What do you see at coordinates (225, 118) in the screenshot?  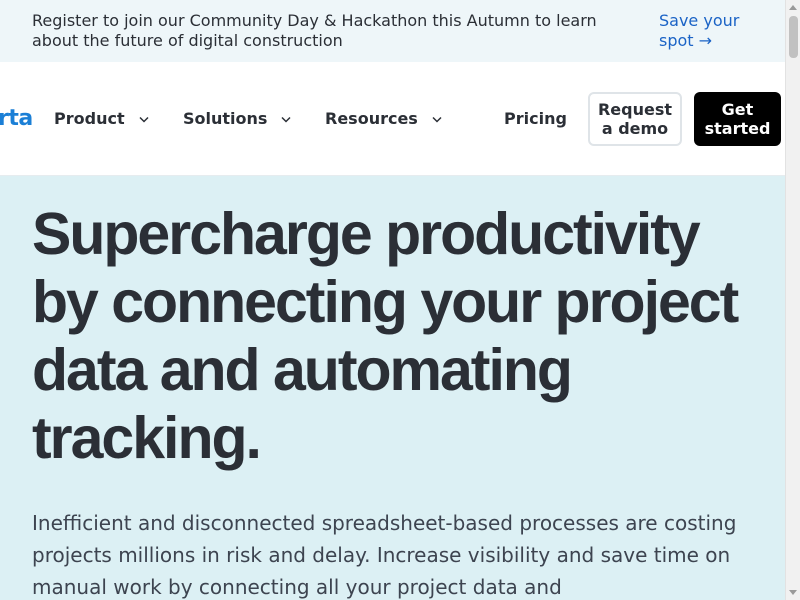 I see `nav-solutions-label: Solutions` at bounding box center [225, 118].